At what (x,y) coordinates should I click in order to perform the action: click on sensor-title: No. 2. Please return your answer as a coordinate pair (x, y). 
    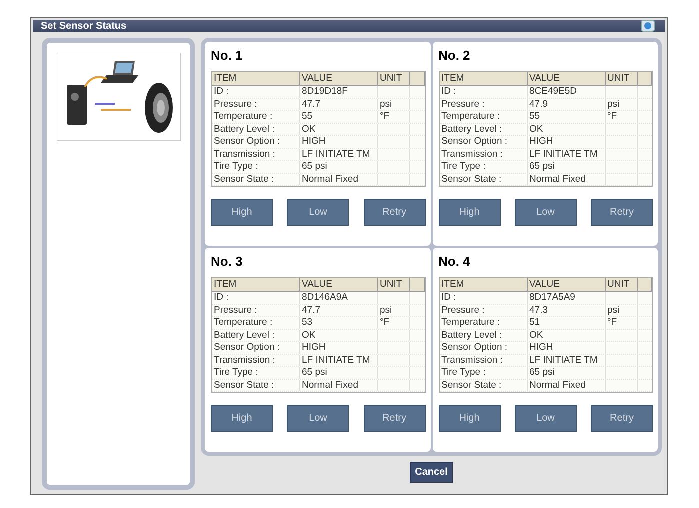
    Looking at the image, I should click on (455, 55).